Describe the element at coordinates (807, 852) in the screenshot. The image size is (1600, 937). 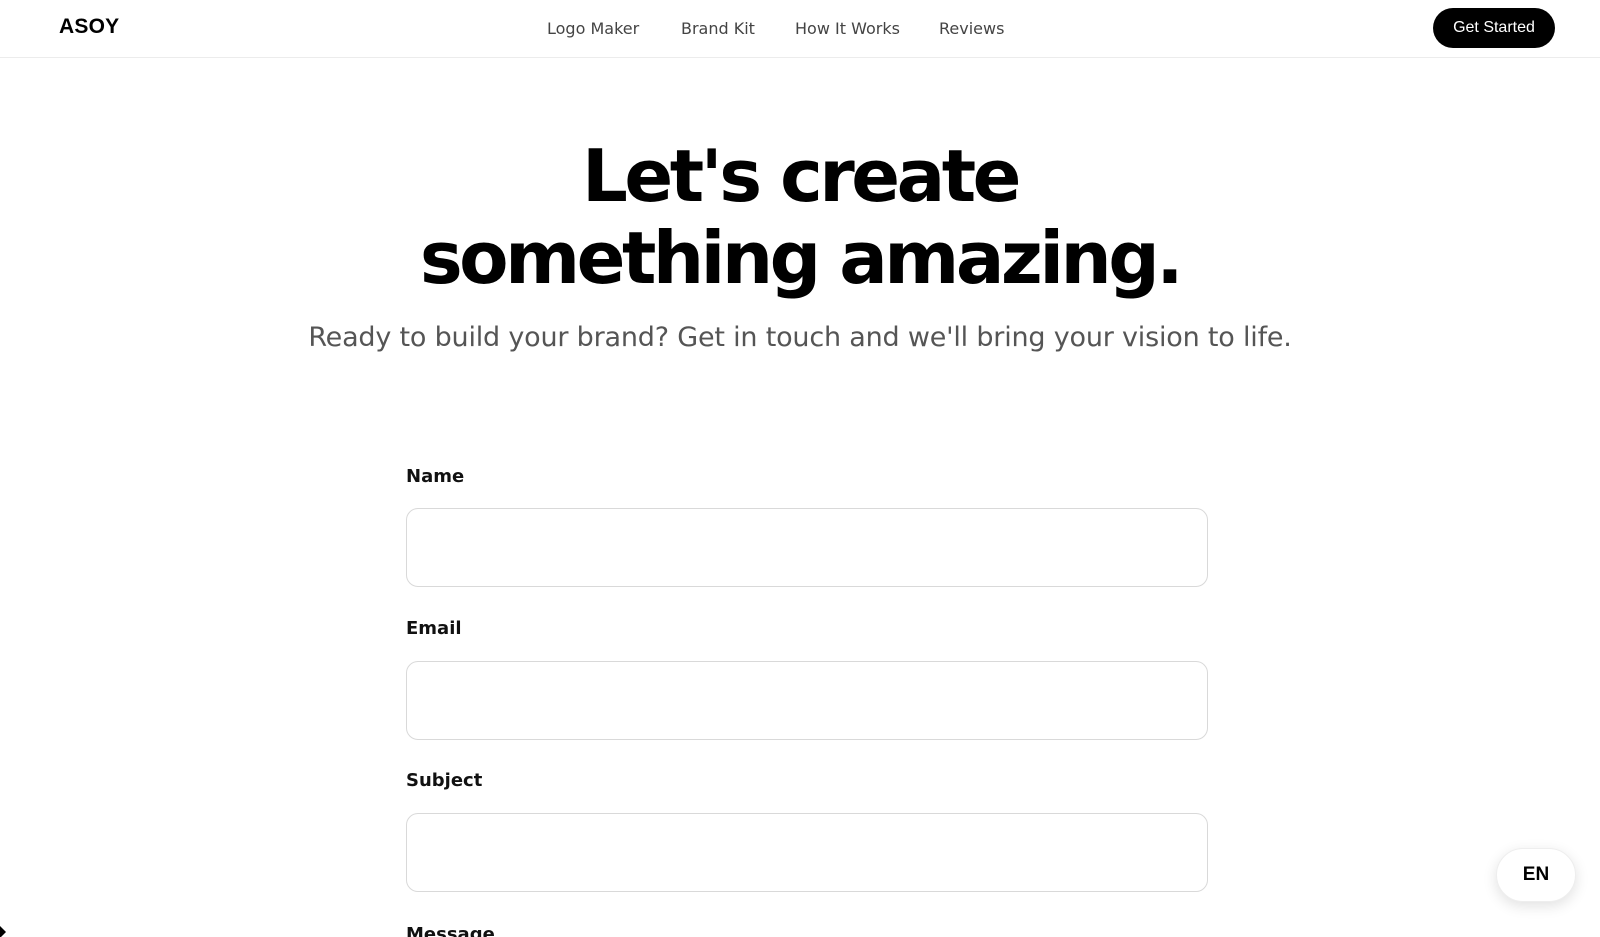
I see `subject-field` at that location.